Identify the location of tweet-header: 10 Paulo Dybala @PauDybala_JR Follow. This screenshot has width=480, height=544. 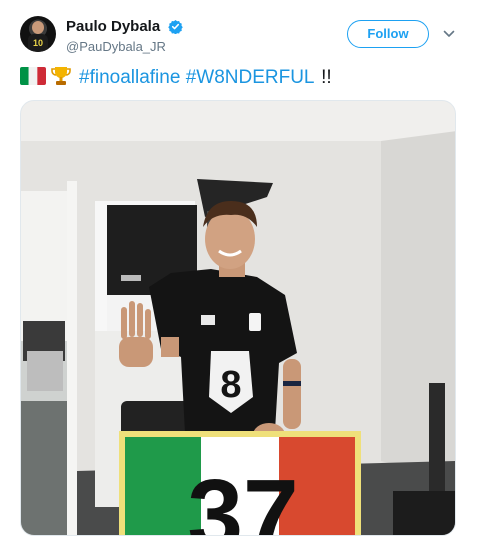
(240, 36).